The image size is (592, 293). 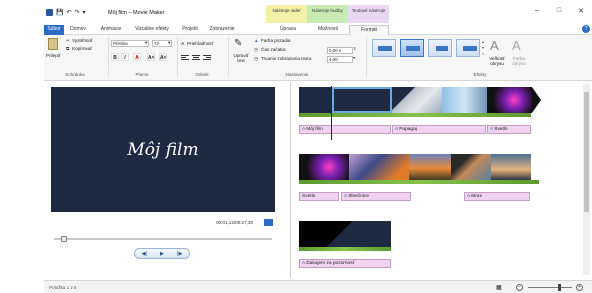 I want to click on outline-color-button: Farba obrysu, so click(x=519, y=61).